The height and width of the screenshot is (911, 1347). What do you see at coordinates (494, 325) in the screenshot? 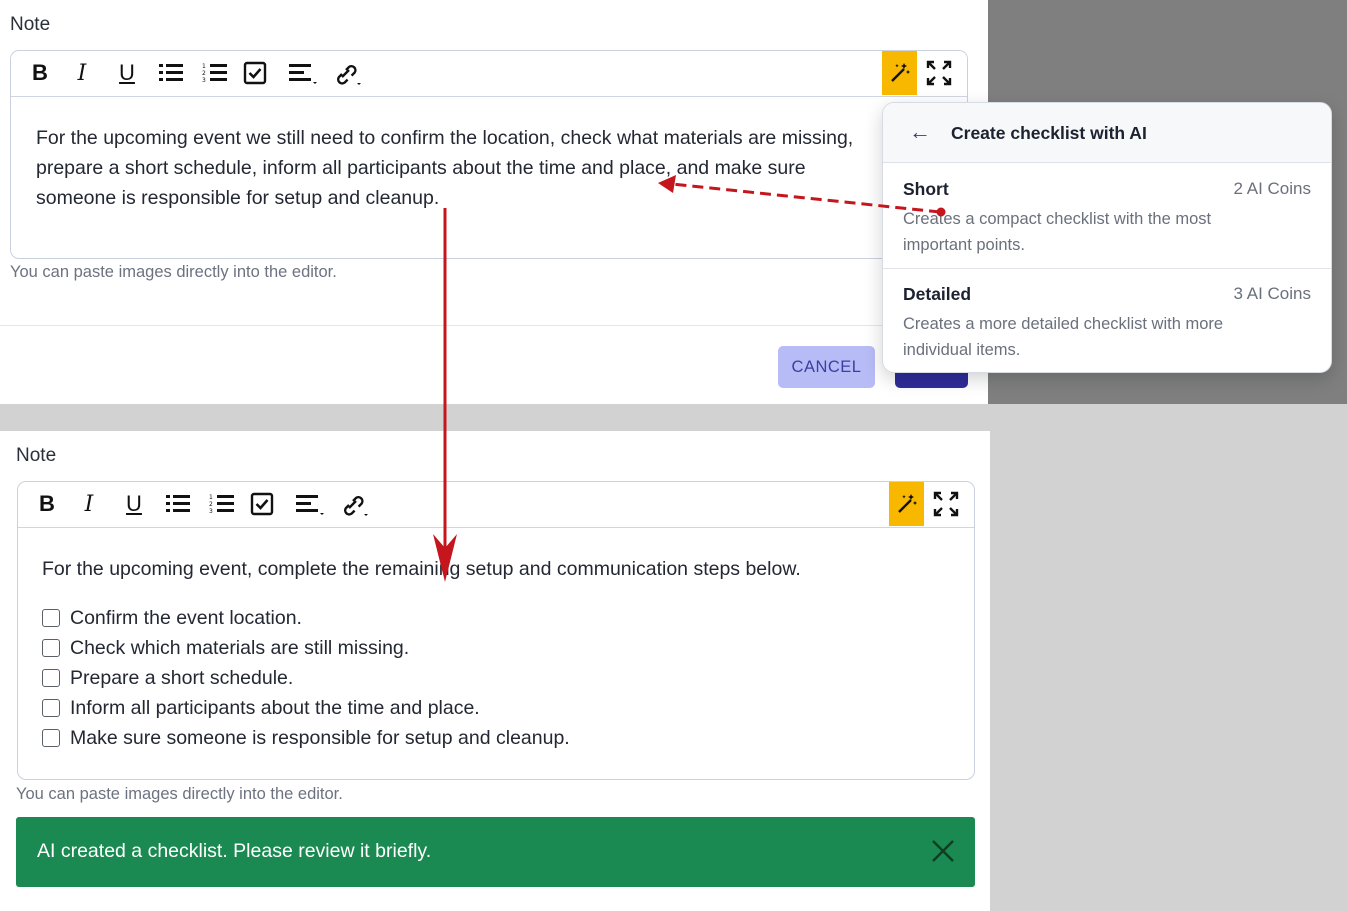
I see `footer-divider` at bounding box center [494, 325].